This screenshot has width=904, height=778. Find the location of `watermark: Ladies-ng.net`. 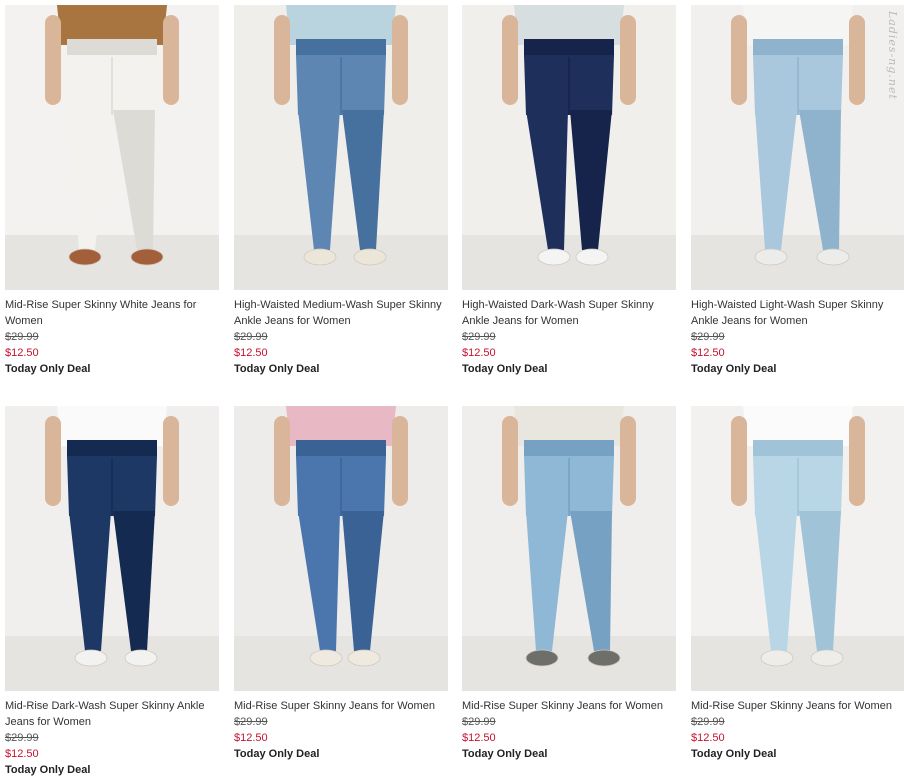

watermark: Ladies-ng.net is located at coordinates (892, 55).